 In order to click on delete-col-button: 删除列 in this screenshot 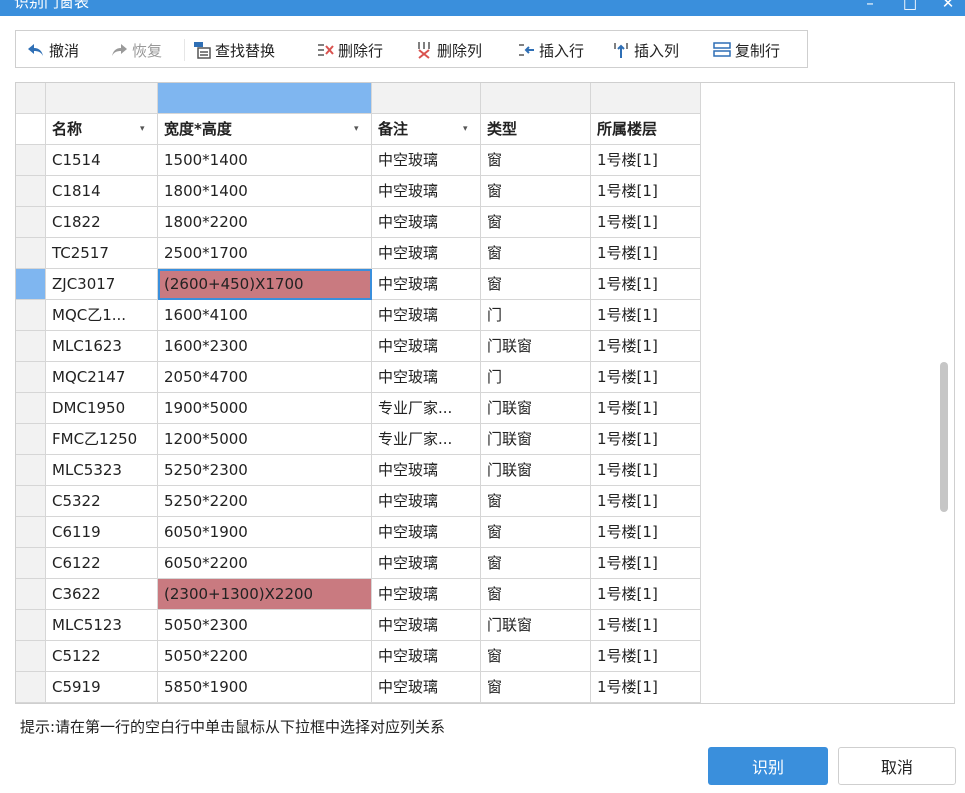, I will do `click(448, 50)`.